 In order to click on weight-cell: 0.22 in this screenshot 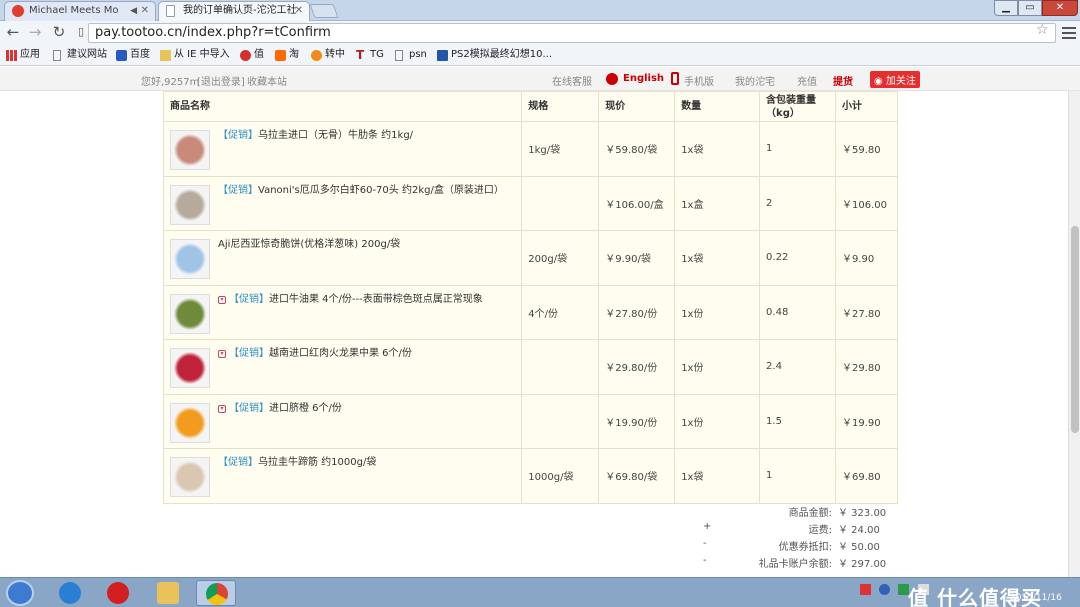, I will do `click(797, 258)`.